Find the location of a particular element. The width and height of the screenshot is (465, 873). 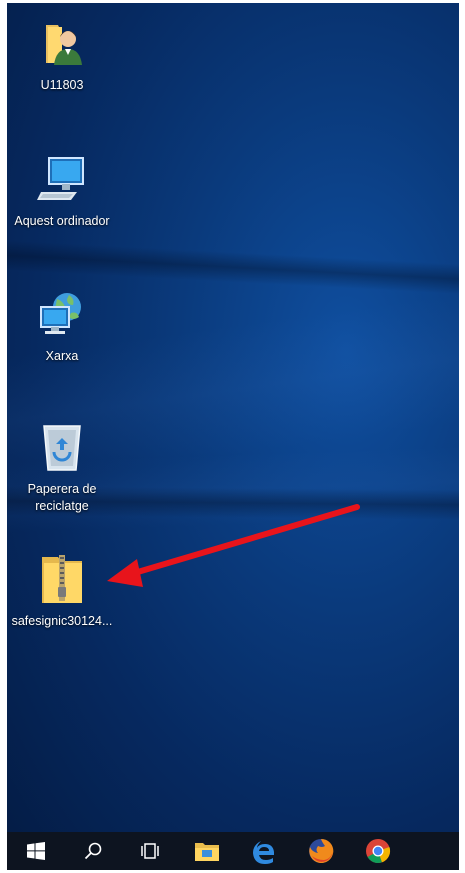

recycle-bin-icon is located at coordinates (62, 447).